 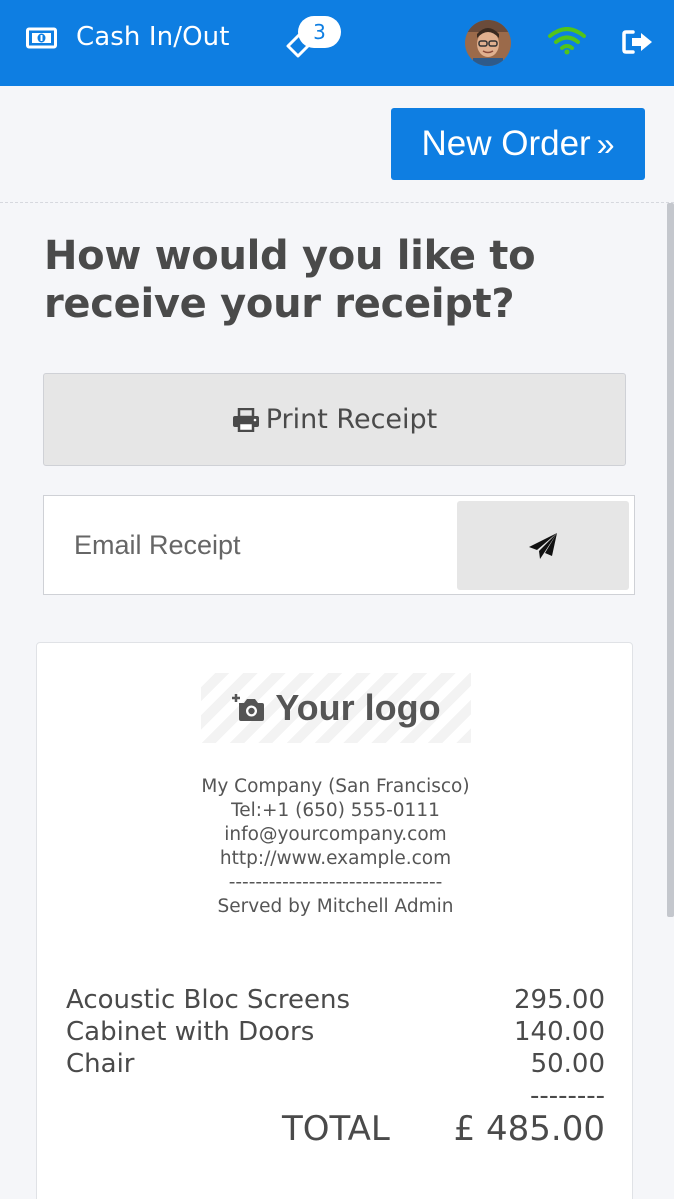 I want to click on new-order-button: New Order », so click(x=518, y=144).